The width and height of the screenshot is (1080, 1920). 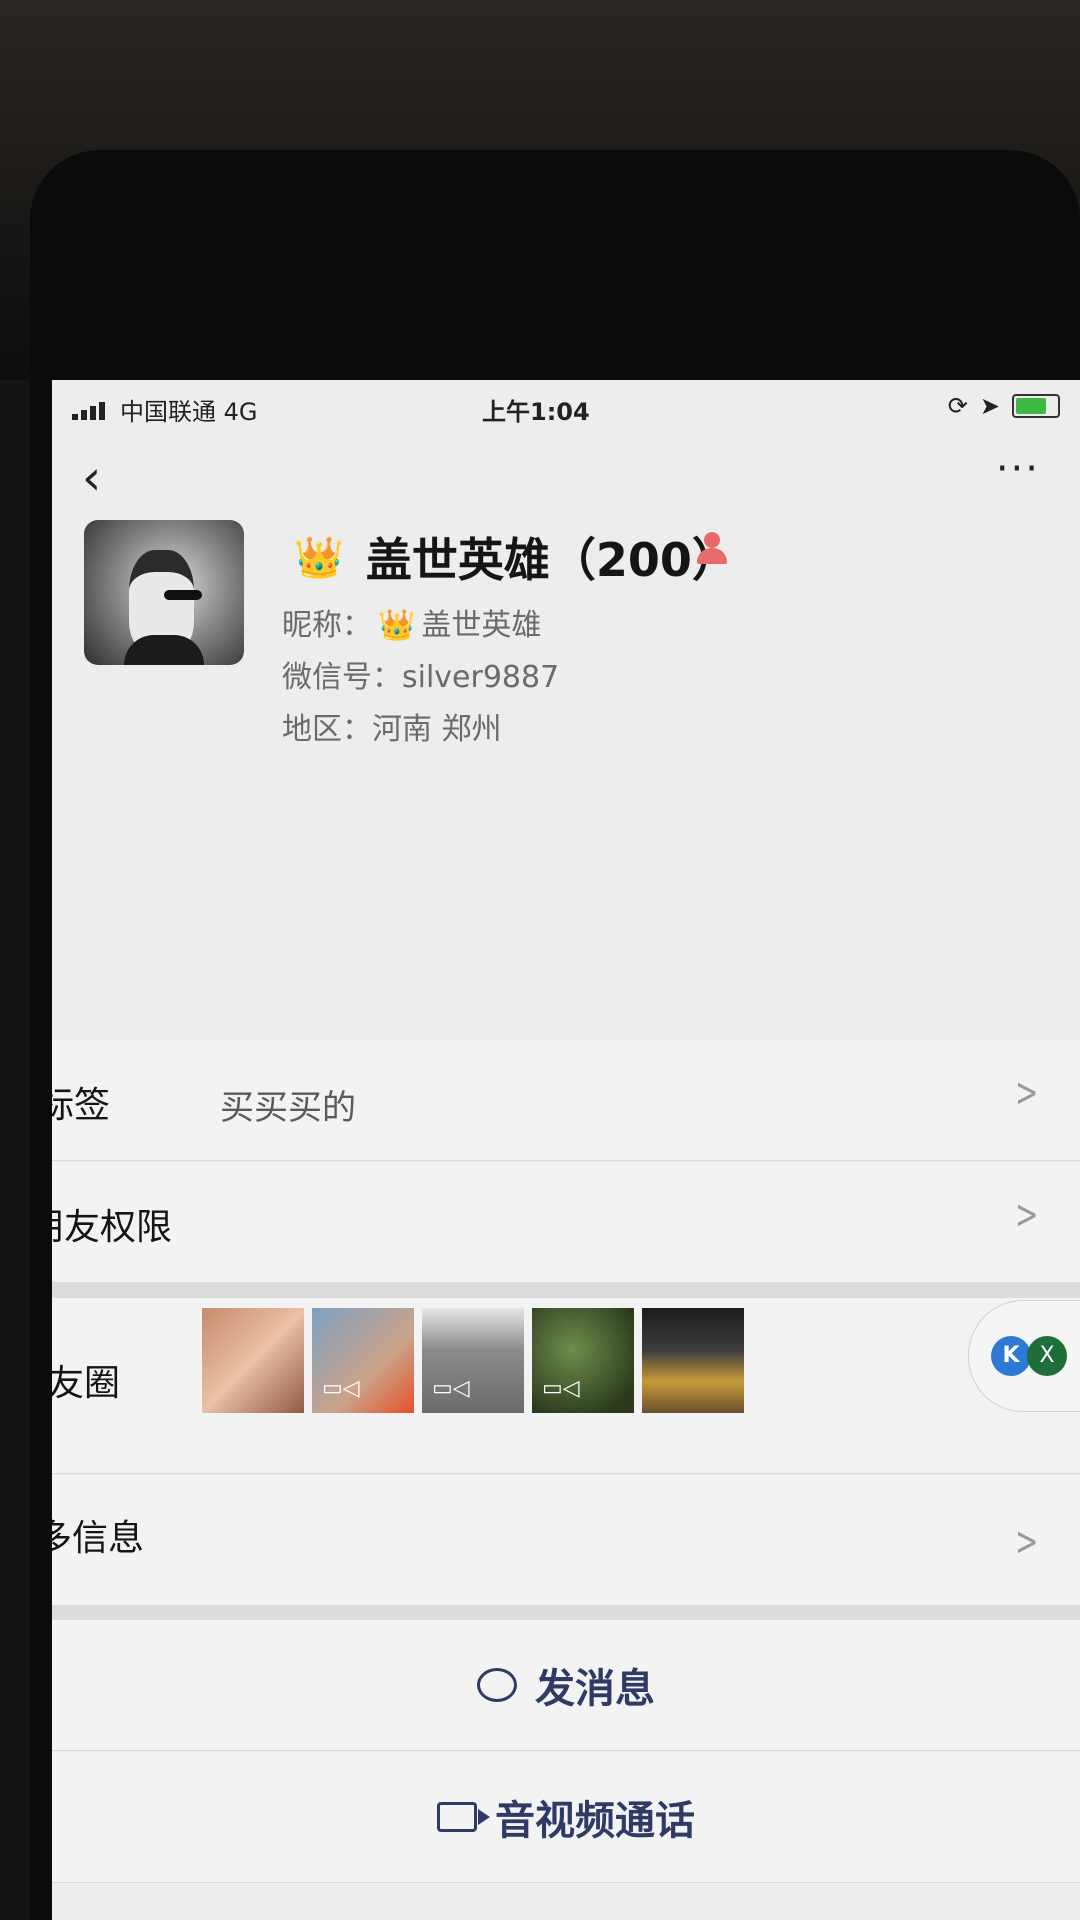 I want to click on status-icons: ⟳ ➤, so click(x=1004, y=406).